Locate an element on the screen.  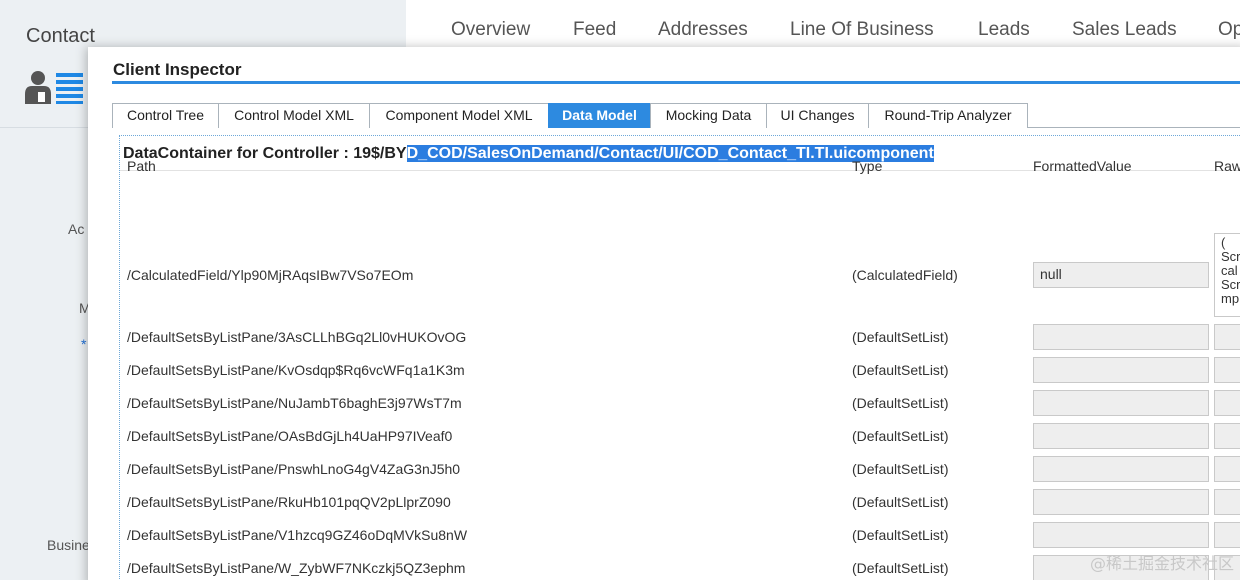
nav-leads: Leads is located at coordinates (1004, 30).